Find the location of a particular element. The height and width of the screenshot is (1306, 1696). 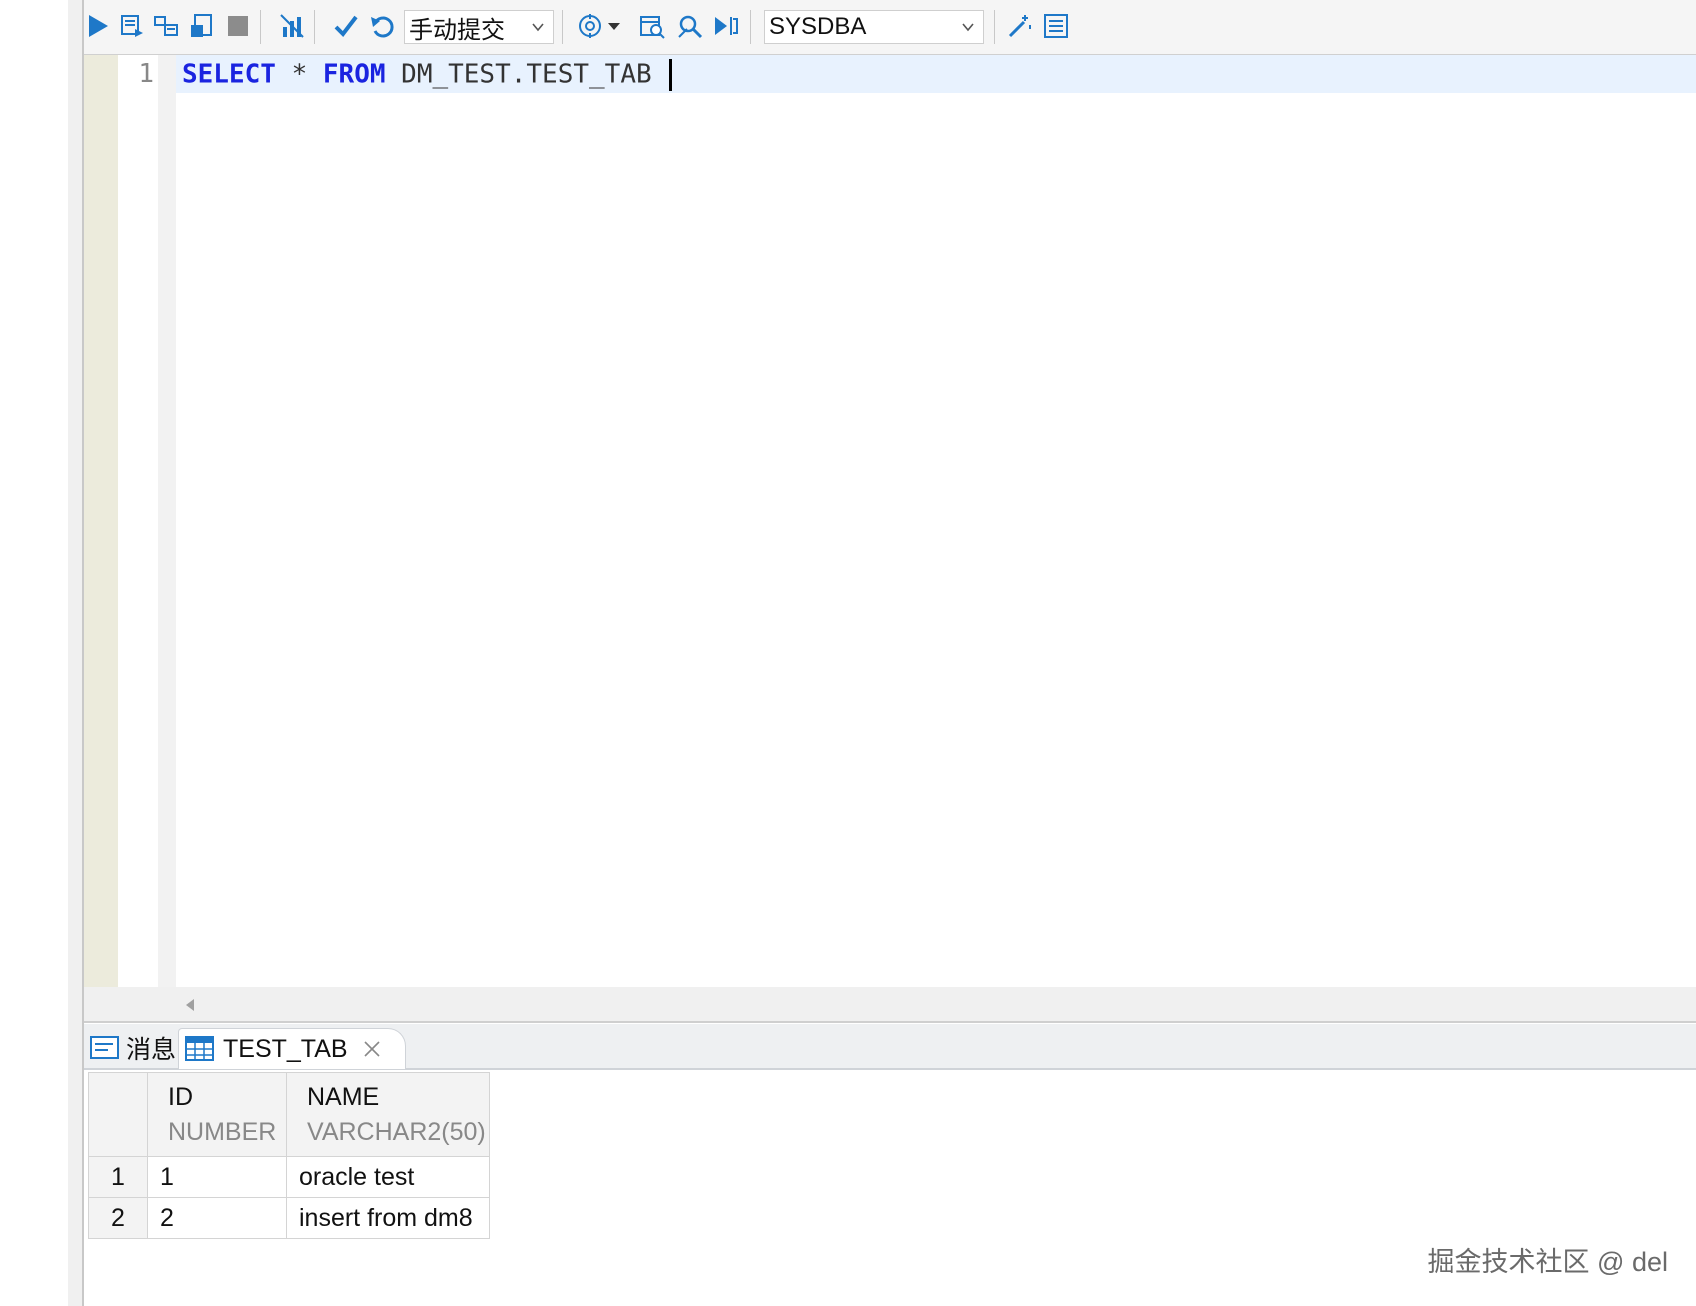

tab-messages: 消息 is located at coordinates (134, 1048).